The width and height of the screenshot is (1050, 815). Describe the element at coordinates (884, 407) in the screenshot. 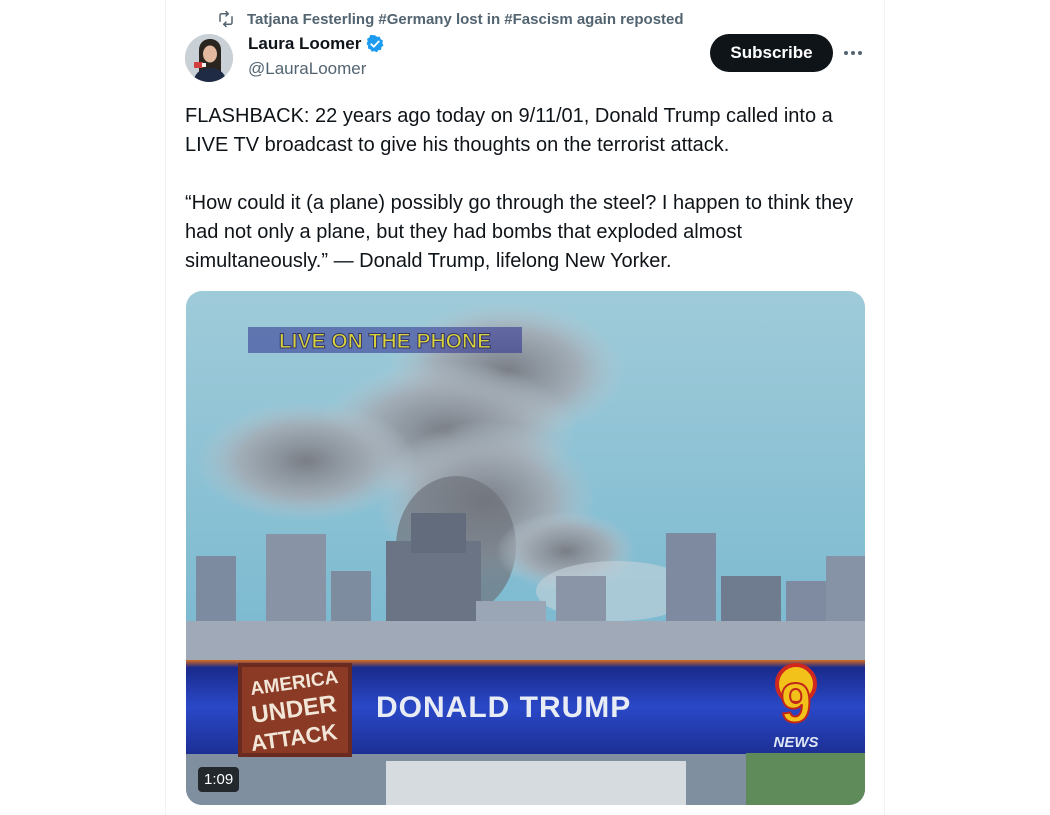

I see `timeline-right-border` at that location.